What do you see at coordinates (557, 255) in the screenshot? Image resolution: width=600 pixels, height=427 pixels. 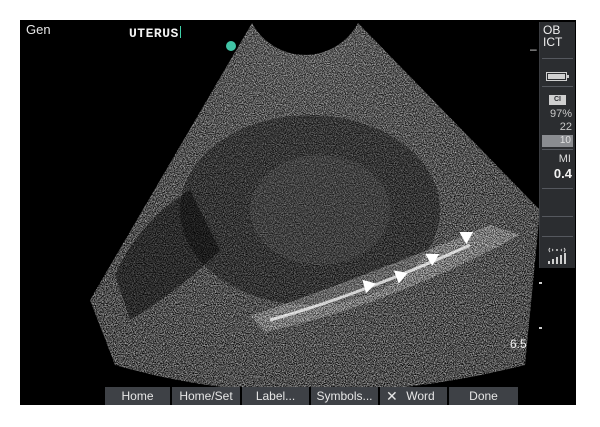 I see `signal-icon` at bounding box center [557, 255].